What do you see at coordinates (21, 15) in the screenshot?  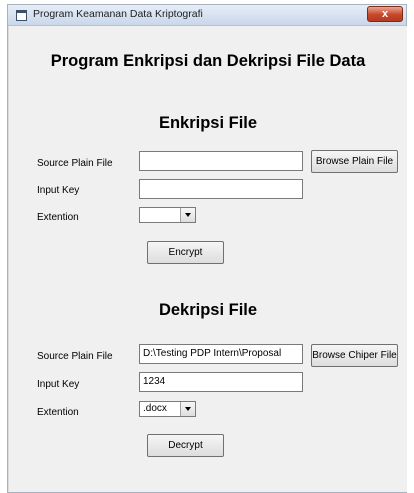 I see `app-window-icon` at bounding box center [21, 15].